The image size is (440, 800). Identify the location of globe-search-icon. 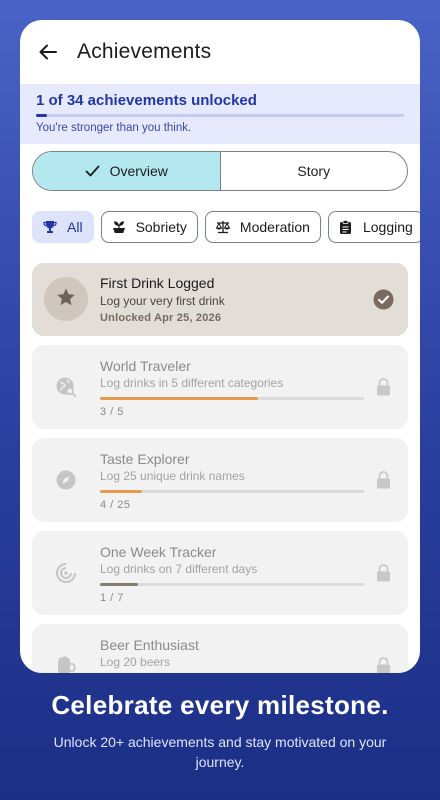
(66, 387).